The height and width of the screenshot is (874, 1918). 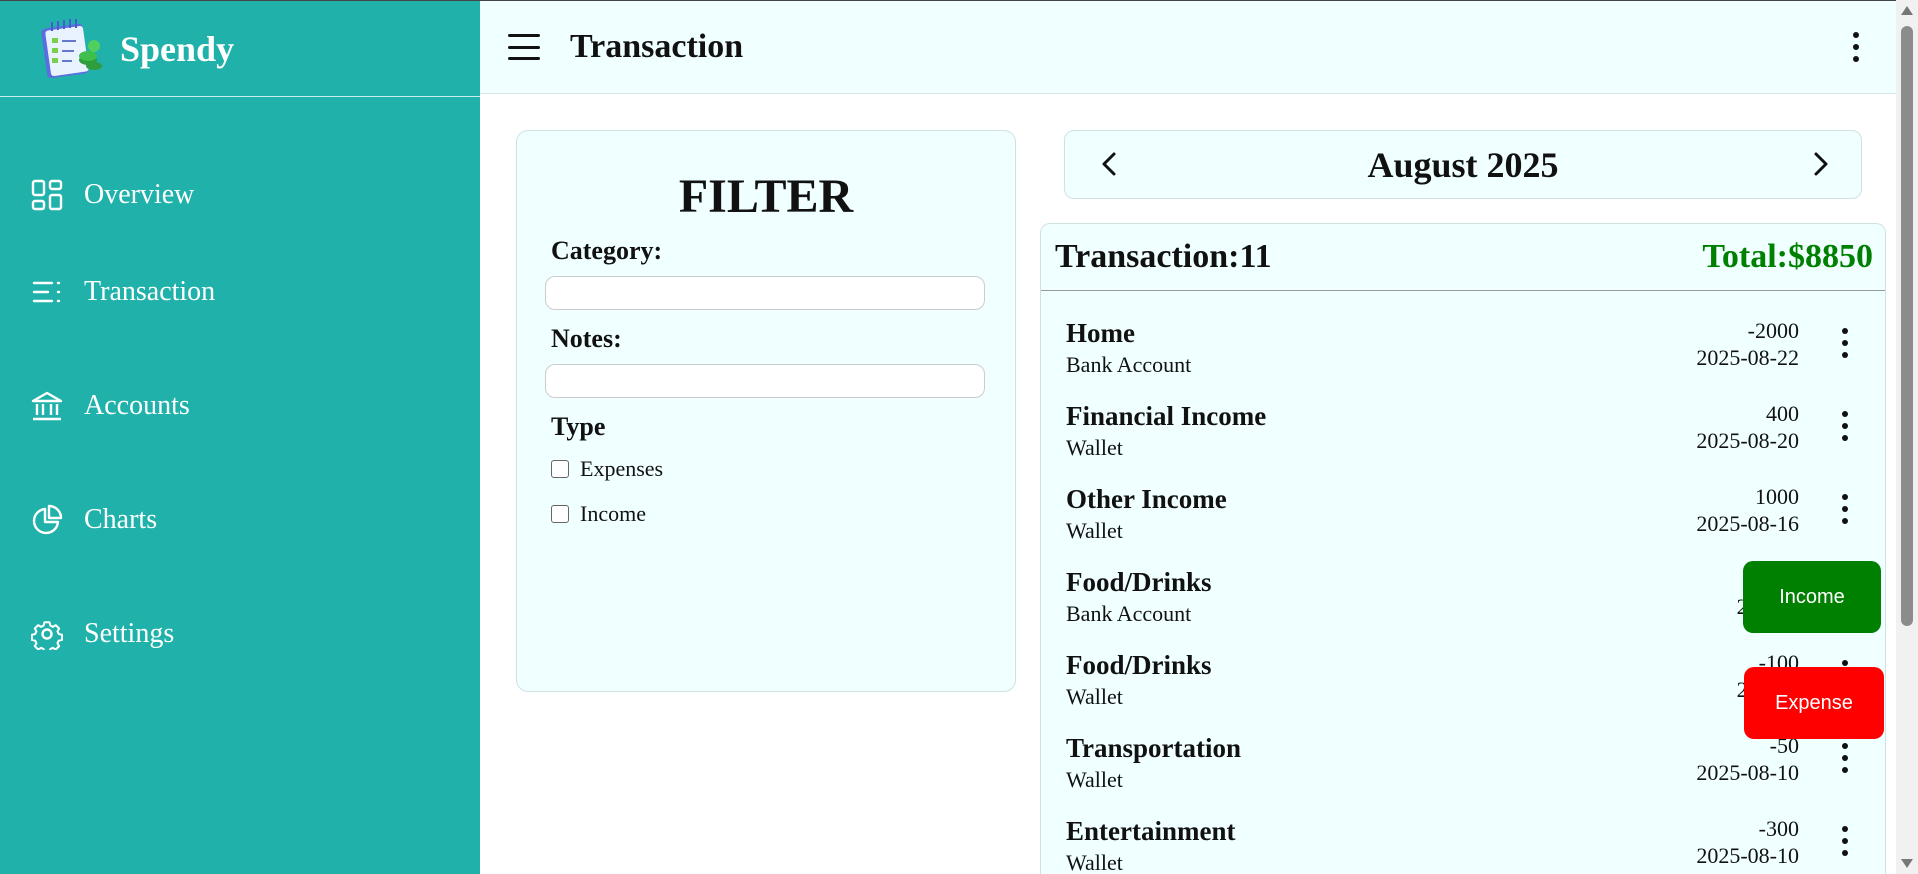 I want to click on transaction-amount: 400, so click(x=1782, y=413).